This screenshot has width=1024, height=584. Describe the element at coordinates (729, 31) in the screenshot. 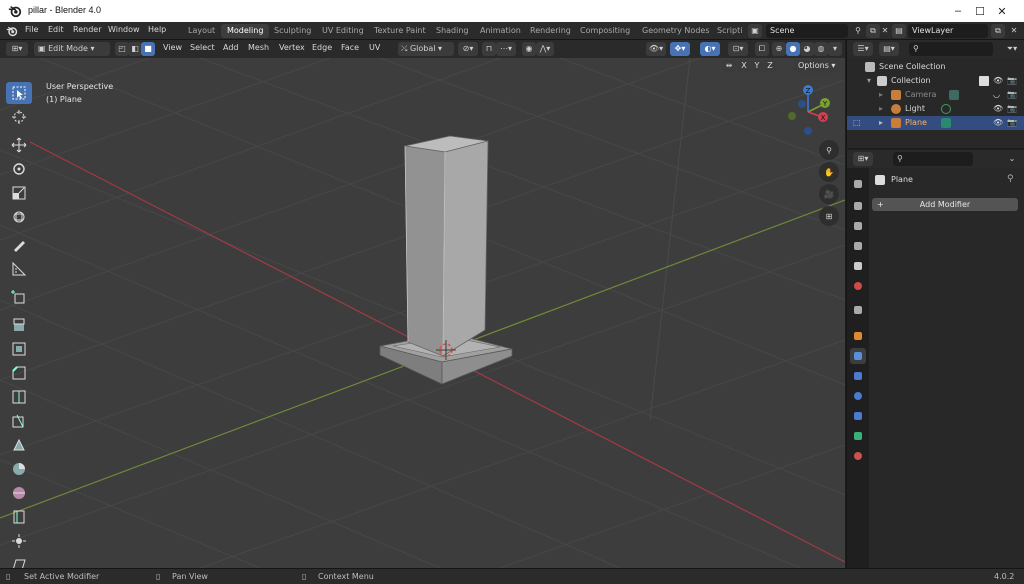

I see `tab-scripting: Scripti` at that location.